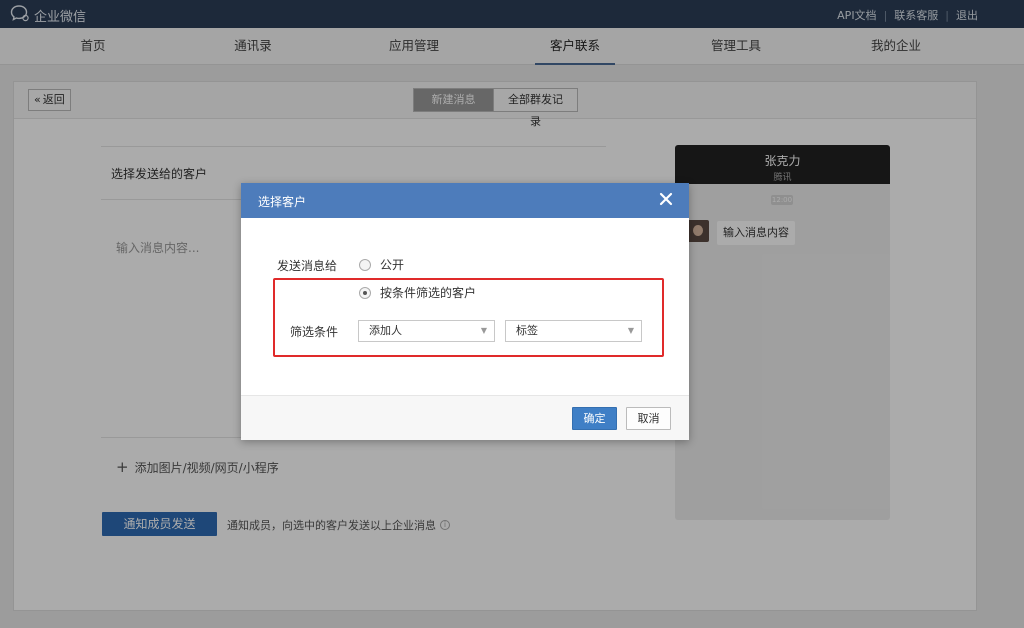  What do you see at coordinates (666, 199) in the screenshot?
I see `close-icon` at bounding box center [666, 199].